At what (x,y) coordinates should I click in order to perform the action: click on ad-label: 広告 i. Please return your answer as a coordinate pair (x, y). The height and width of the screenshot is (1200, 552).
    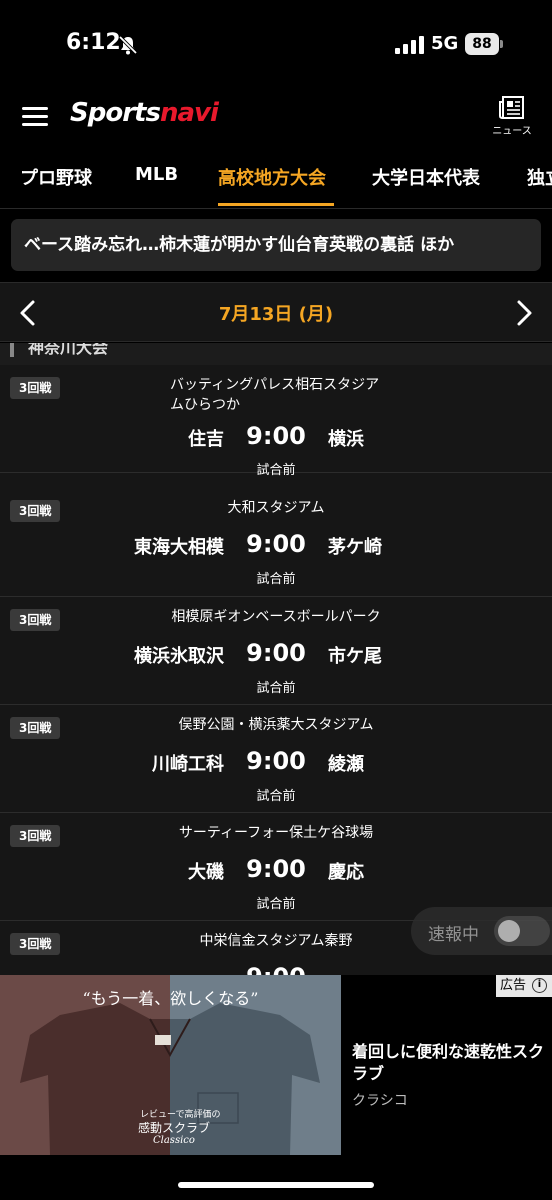
    Looking at the image, I should click on (524, 986).